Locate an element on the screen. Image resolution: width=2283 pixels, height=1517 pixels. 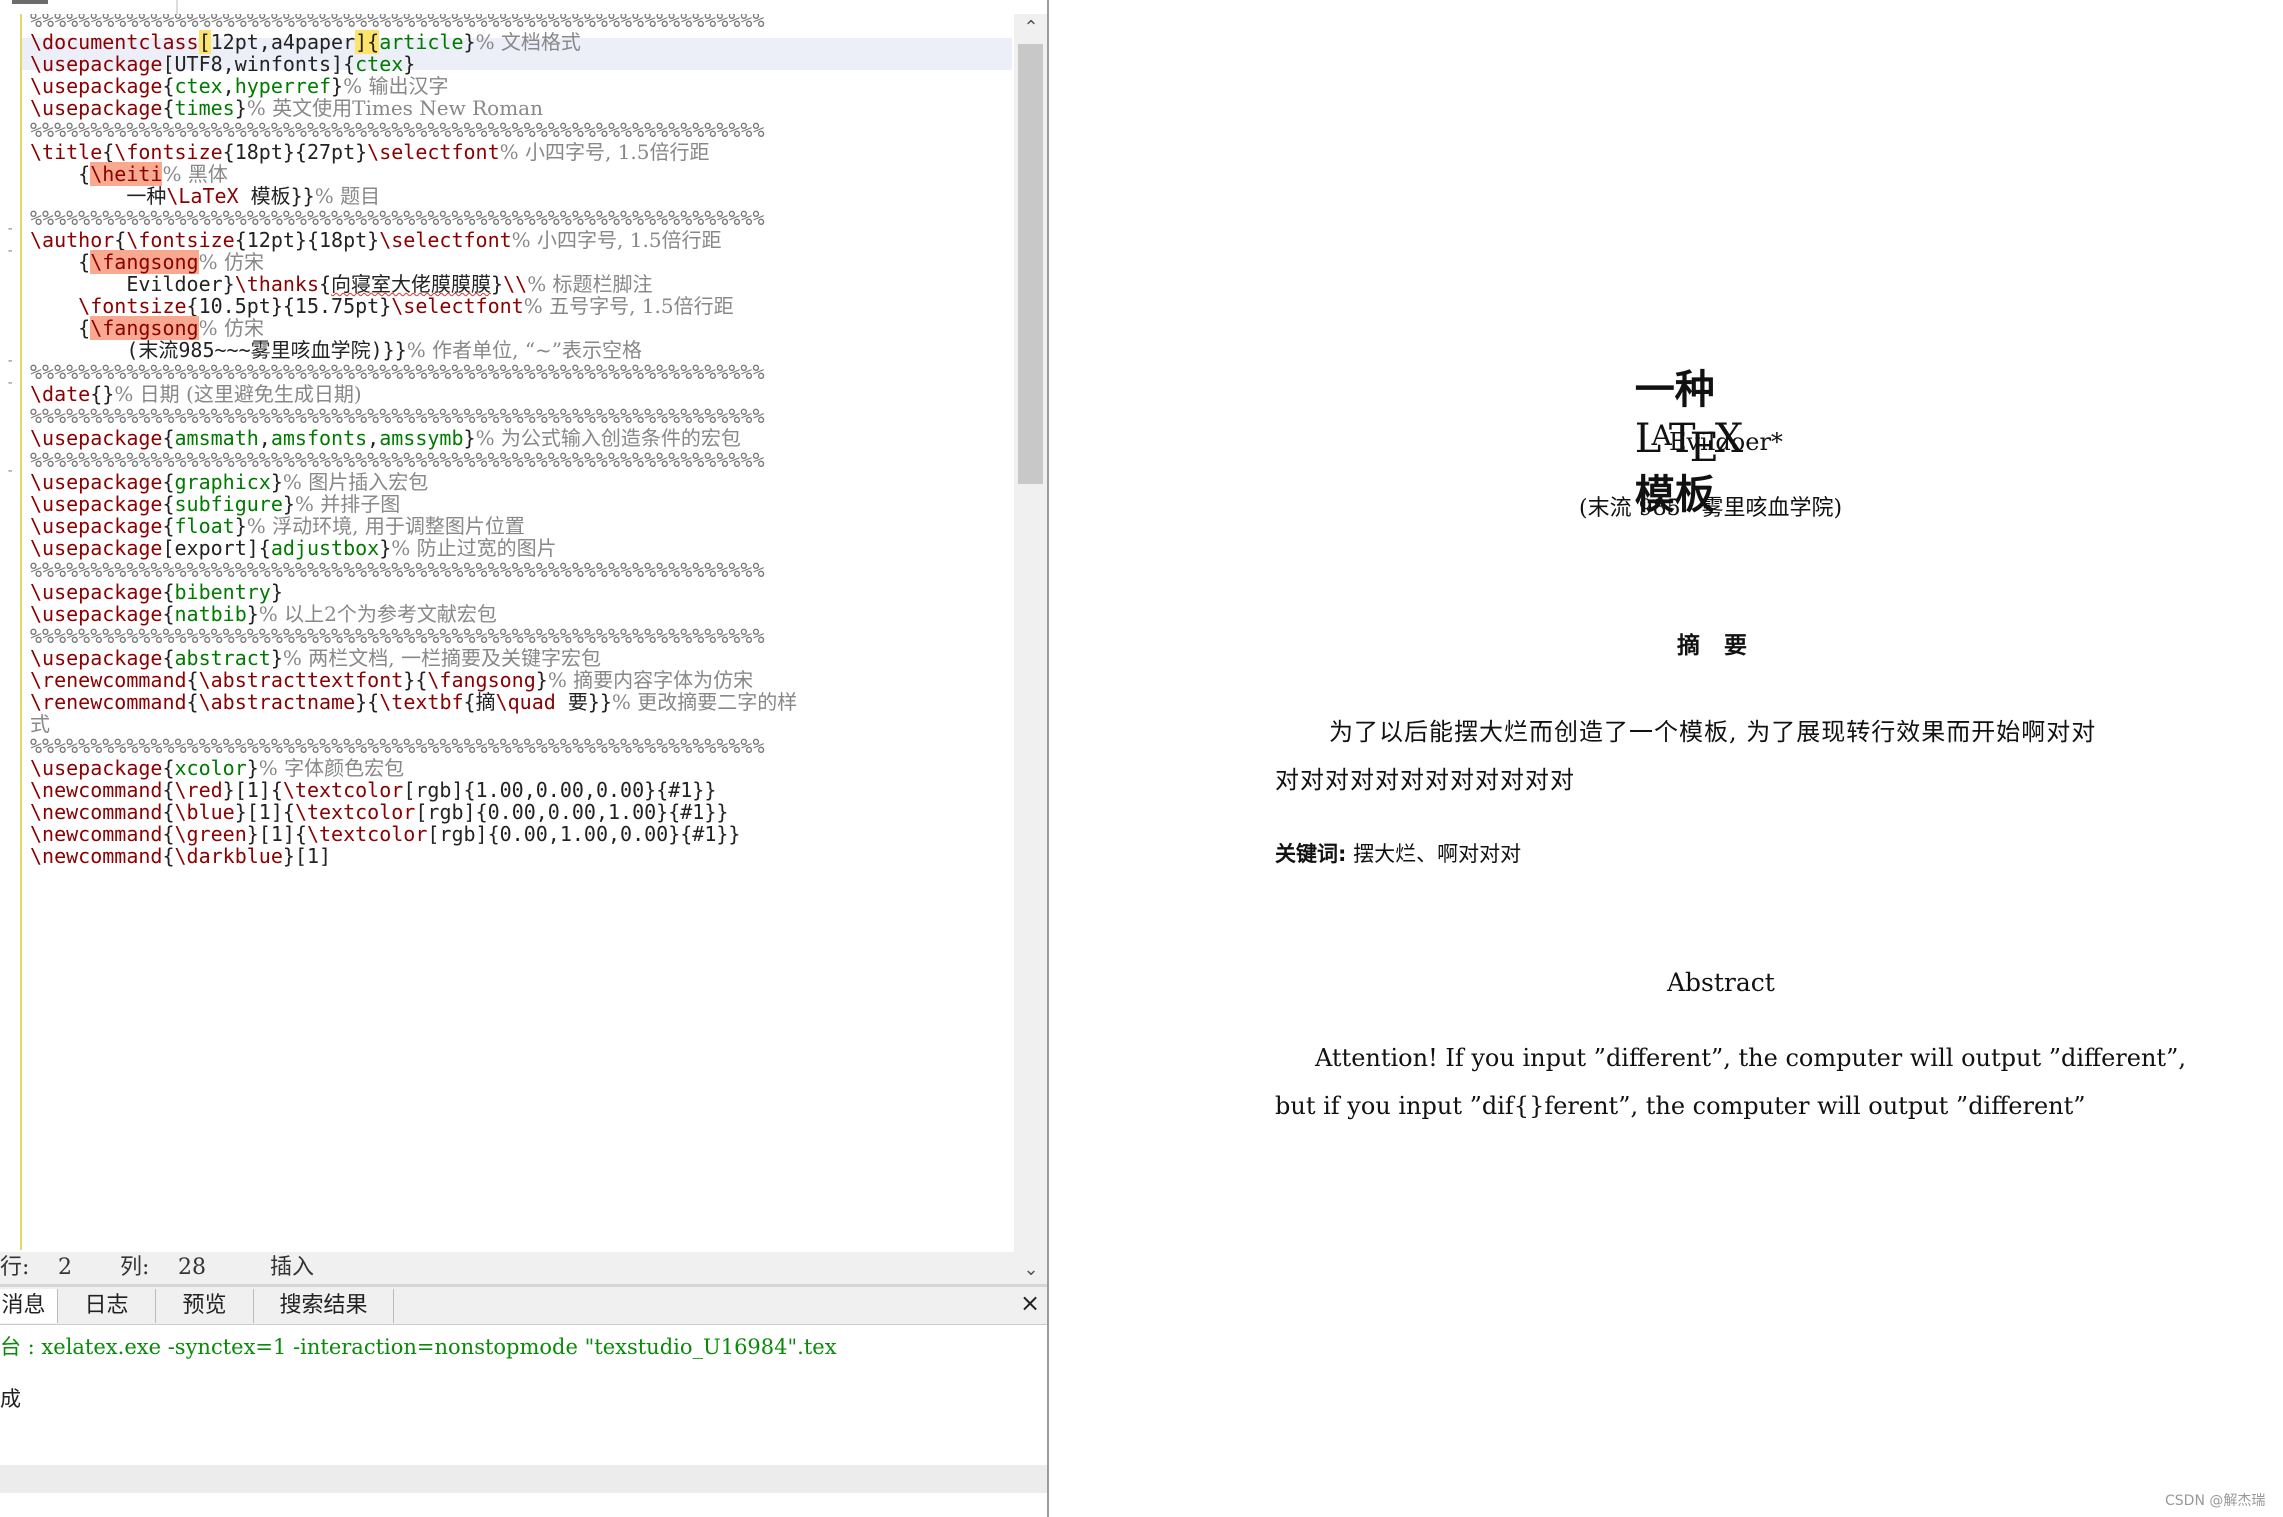
tab-log: 日志 is located at coordinates (107, 1306).